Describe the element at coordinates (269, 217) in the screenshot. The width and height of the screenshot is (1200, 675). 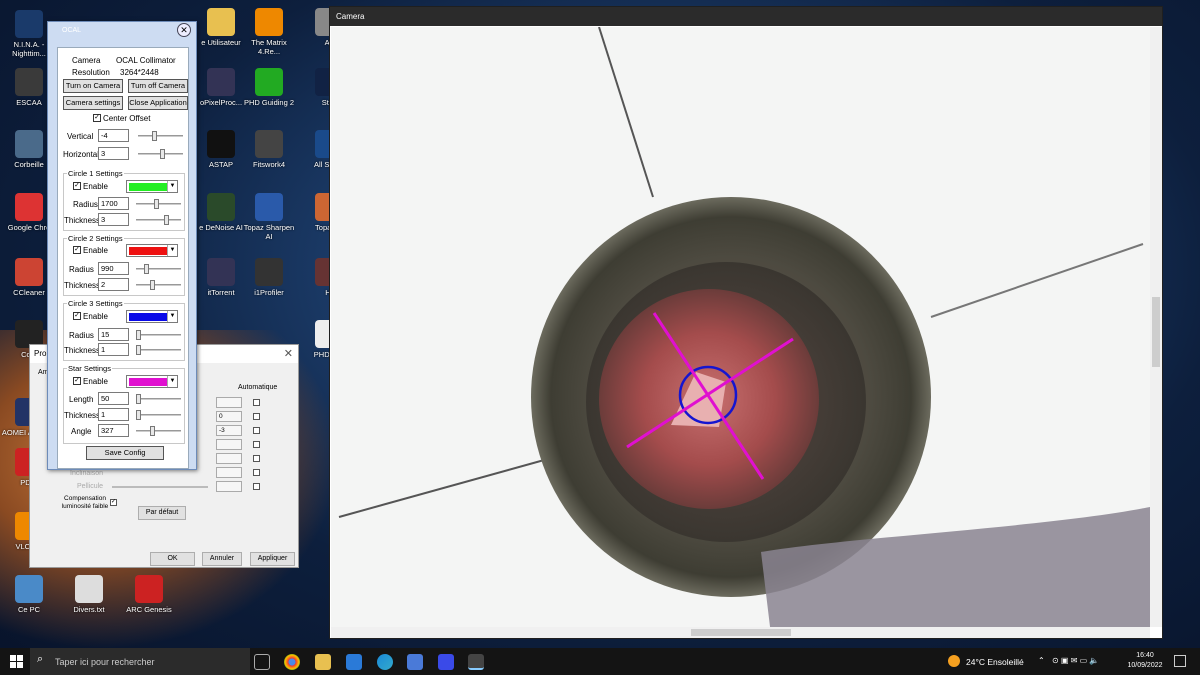
I see `desktop-icon: Topaz Sharpen AI` at that location.